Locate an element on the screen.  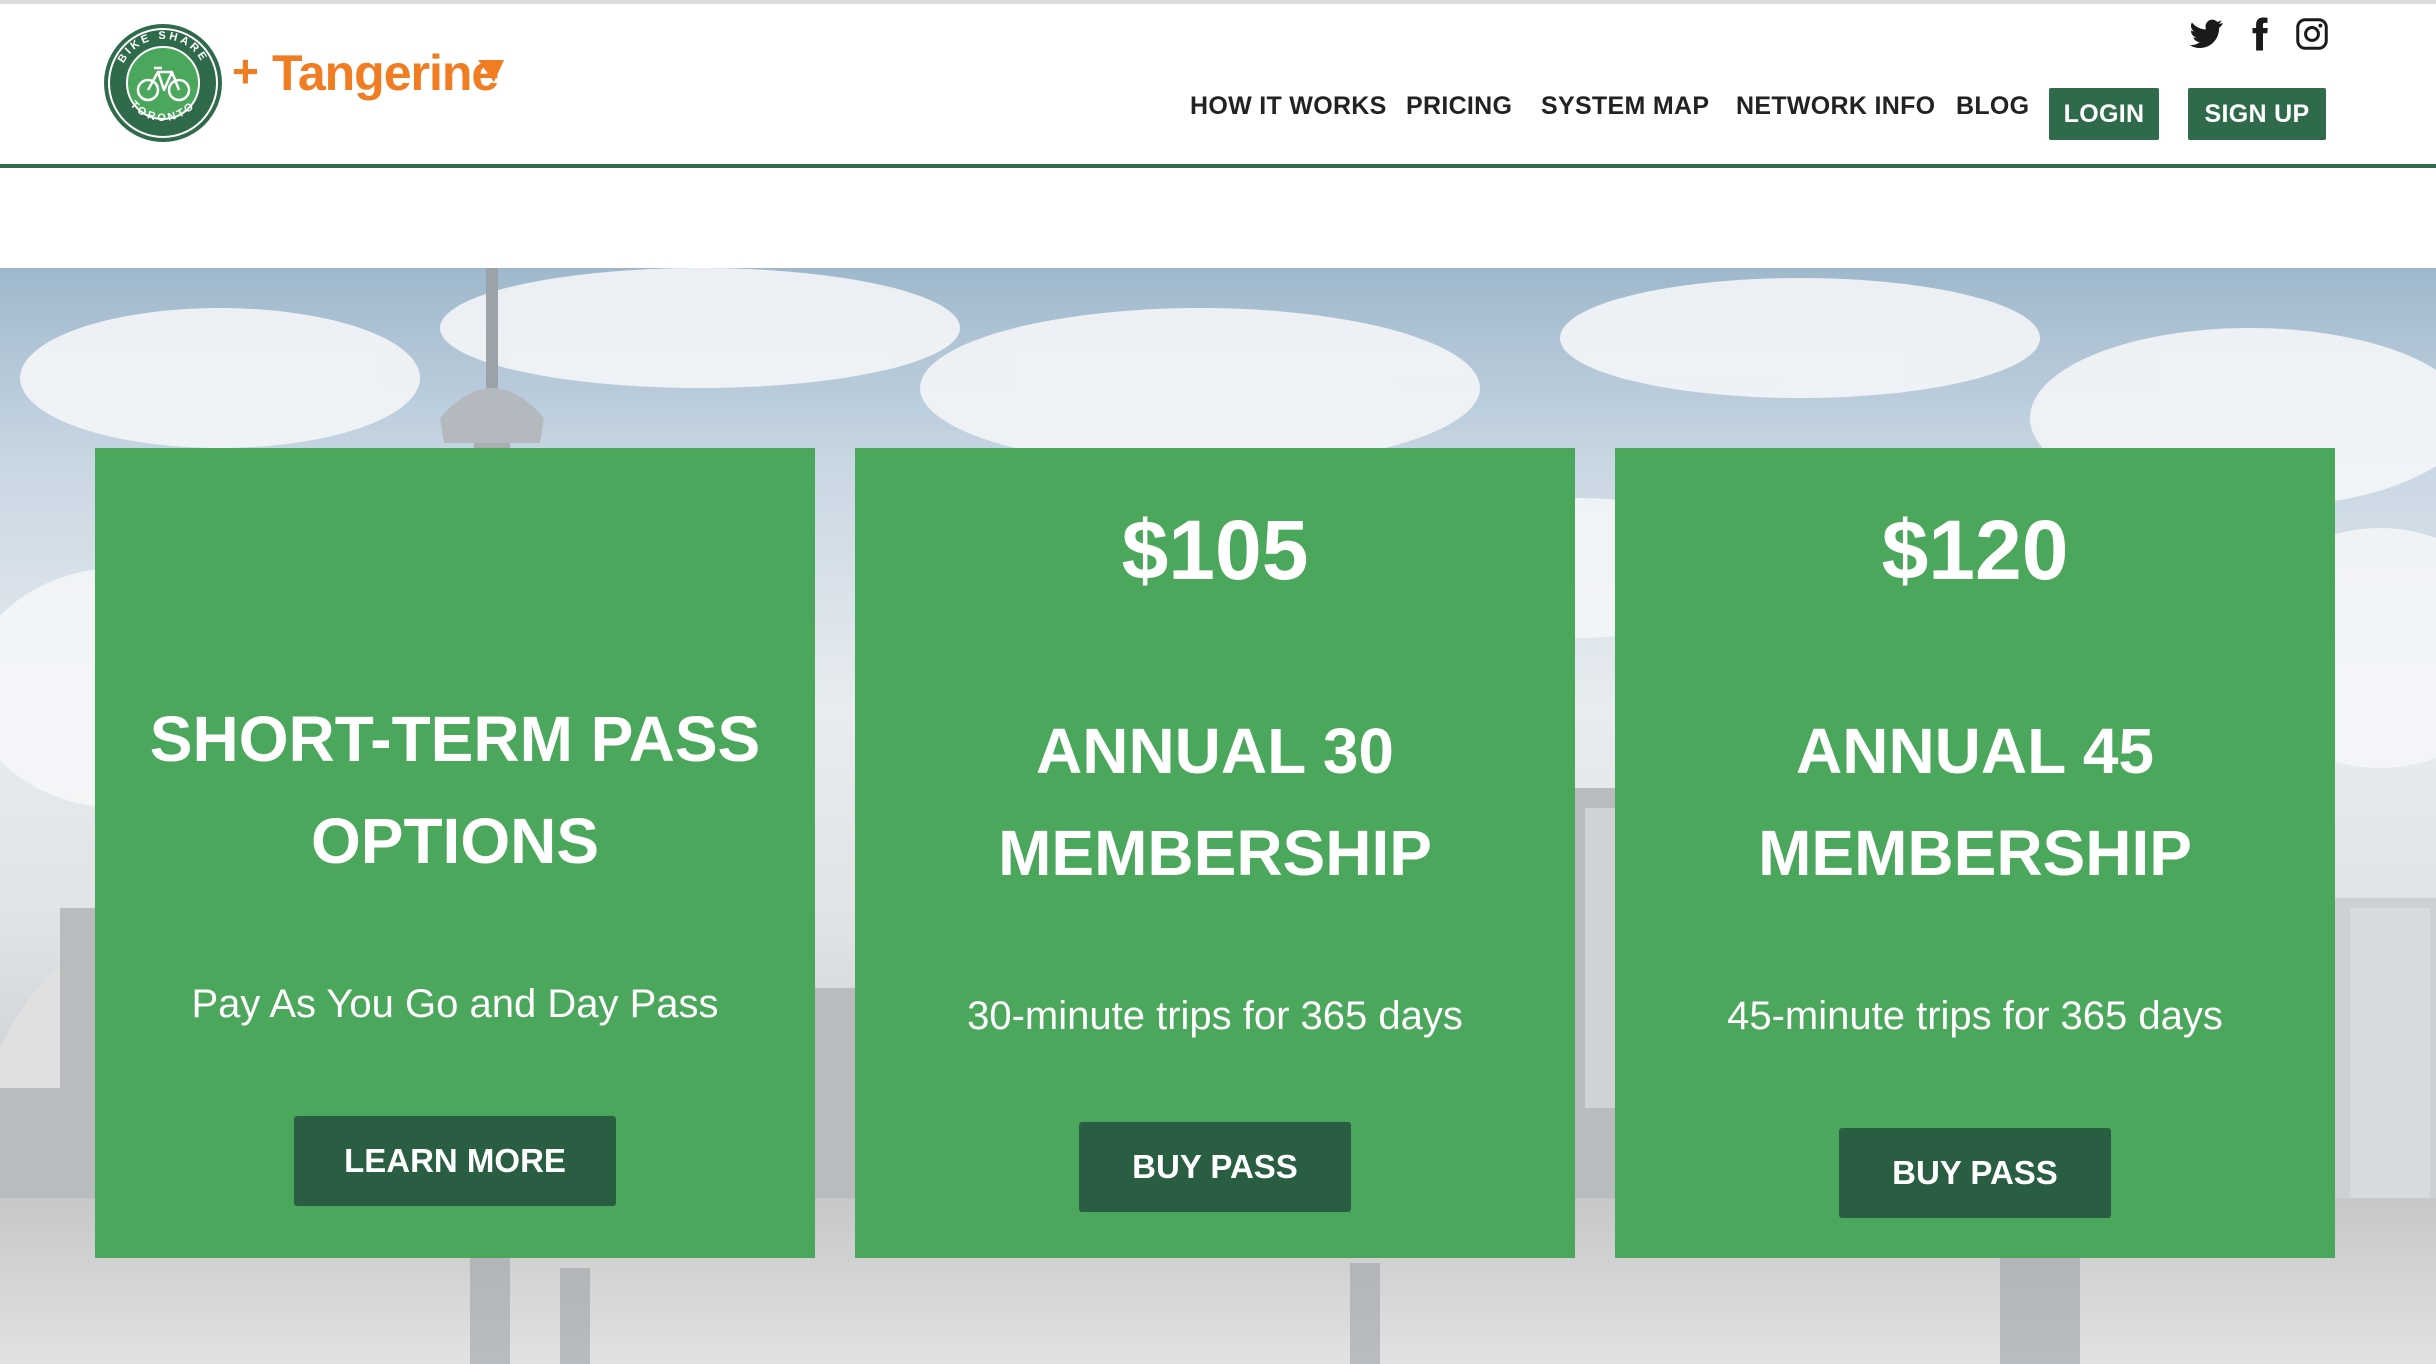
twitter-icon is located at coordinates (2206, 34).